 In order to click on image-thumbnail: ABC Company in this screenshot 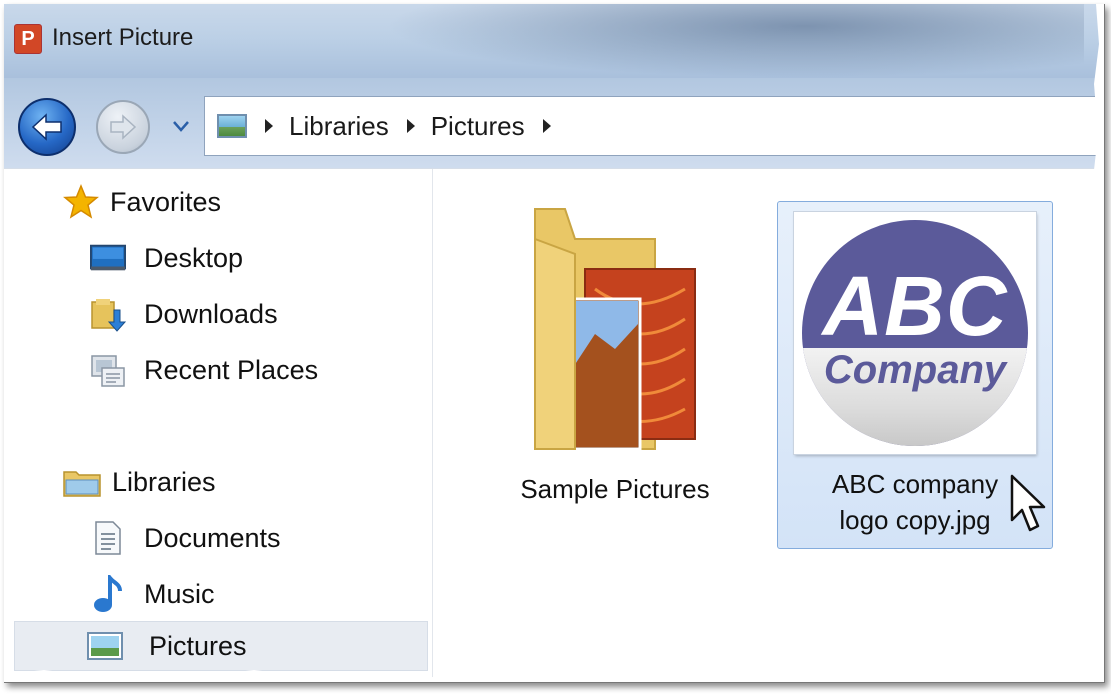, I will do `click(915, 333)`.